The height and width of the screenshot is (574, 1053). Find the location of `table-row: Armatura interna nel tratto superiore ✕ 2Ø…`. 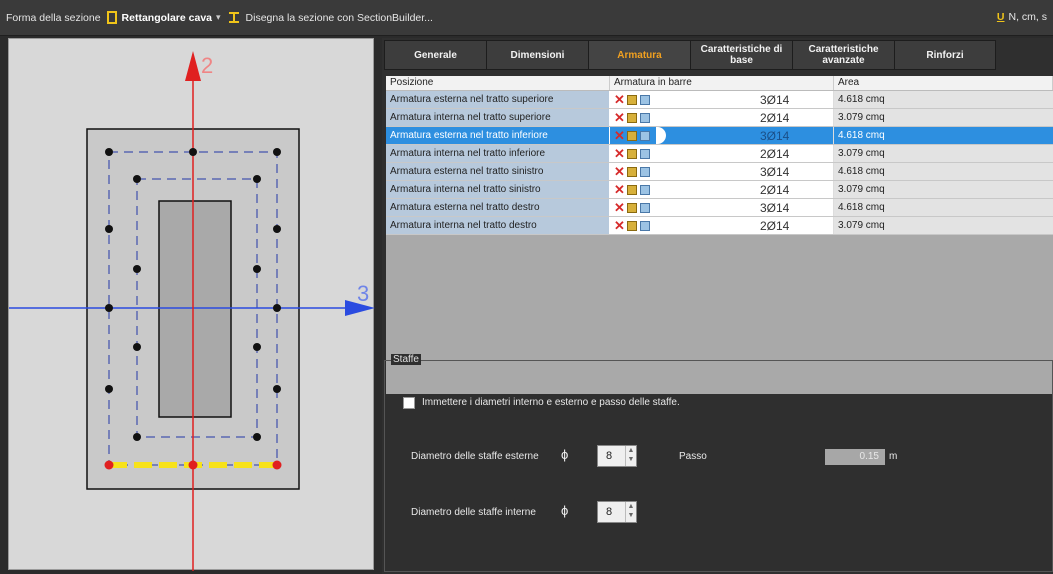

table-row: Armatura interna nel tratto superiore ✕ 2Ø… is located at coordinates (719, 118).